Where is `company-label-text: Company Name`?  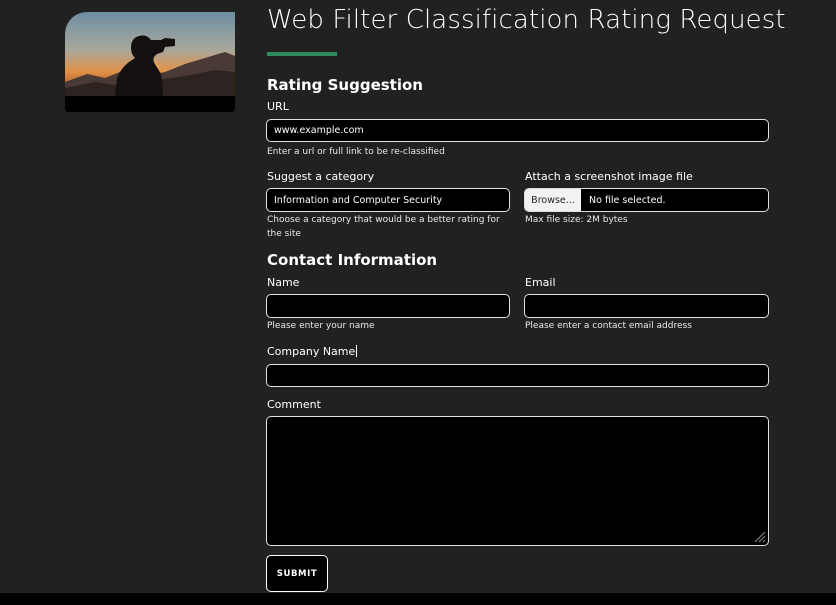
company-label-text: Company Name is located at coordinates (311, 351).